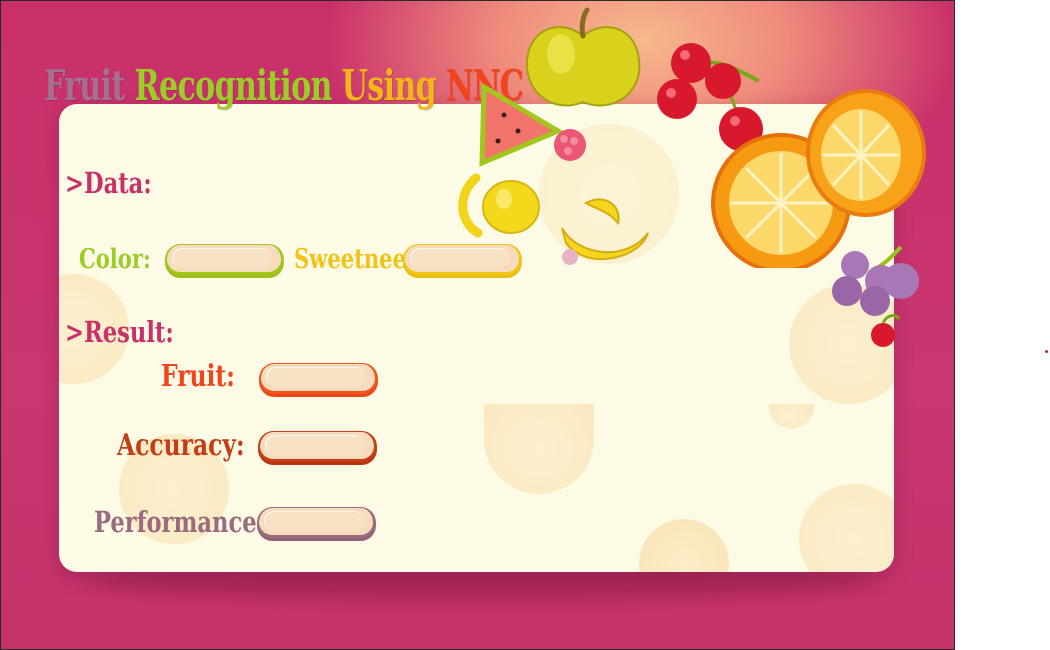 This screenshot has width=1050, height=650. Describe the element at coordinates (224, 259) in the screenshot. I see `color-input` at that location.